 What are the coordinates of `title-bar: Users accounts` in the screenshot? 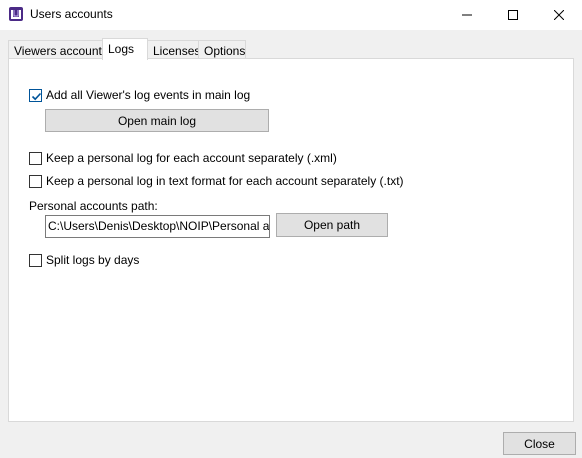 It's located at (291, 15).